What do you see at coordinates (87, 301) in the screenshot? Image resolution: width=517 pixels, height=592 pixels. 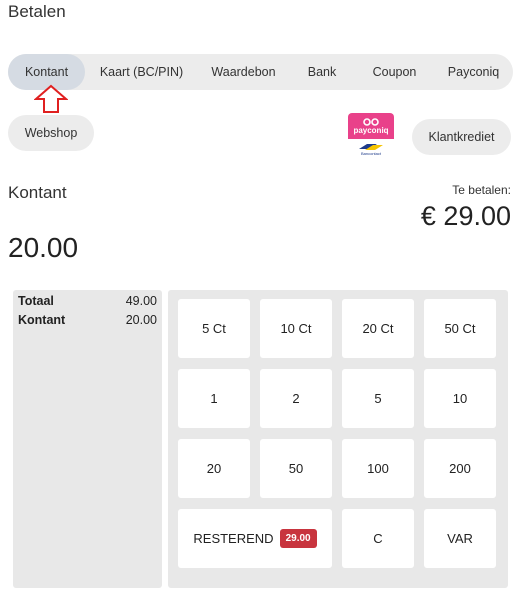 I see `summary-row: Totaal 49.00` at bounding box center [87, 301].